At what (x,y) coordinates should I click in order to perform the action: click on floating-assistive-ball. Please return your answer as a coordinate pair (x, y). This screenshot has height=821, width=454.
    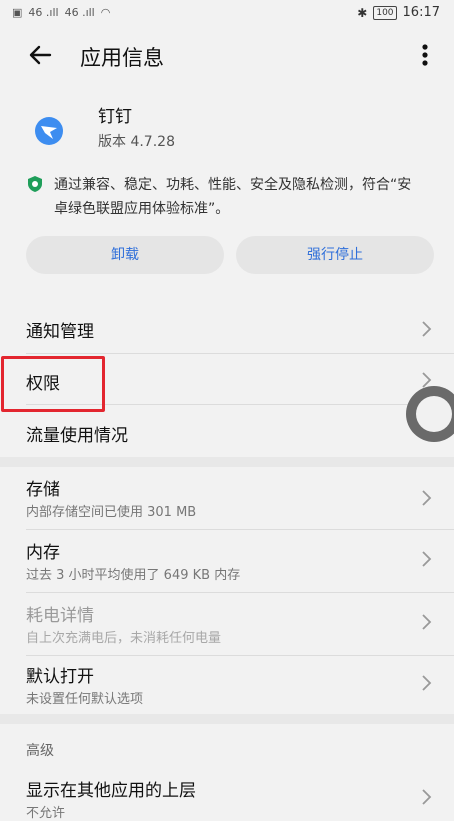
    Looking at the image, I should click on (430, 414).